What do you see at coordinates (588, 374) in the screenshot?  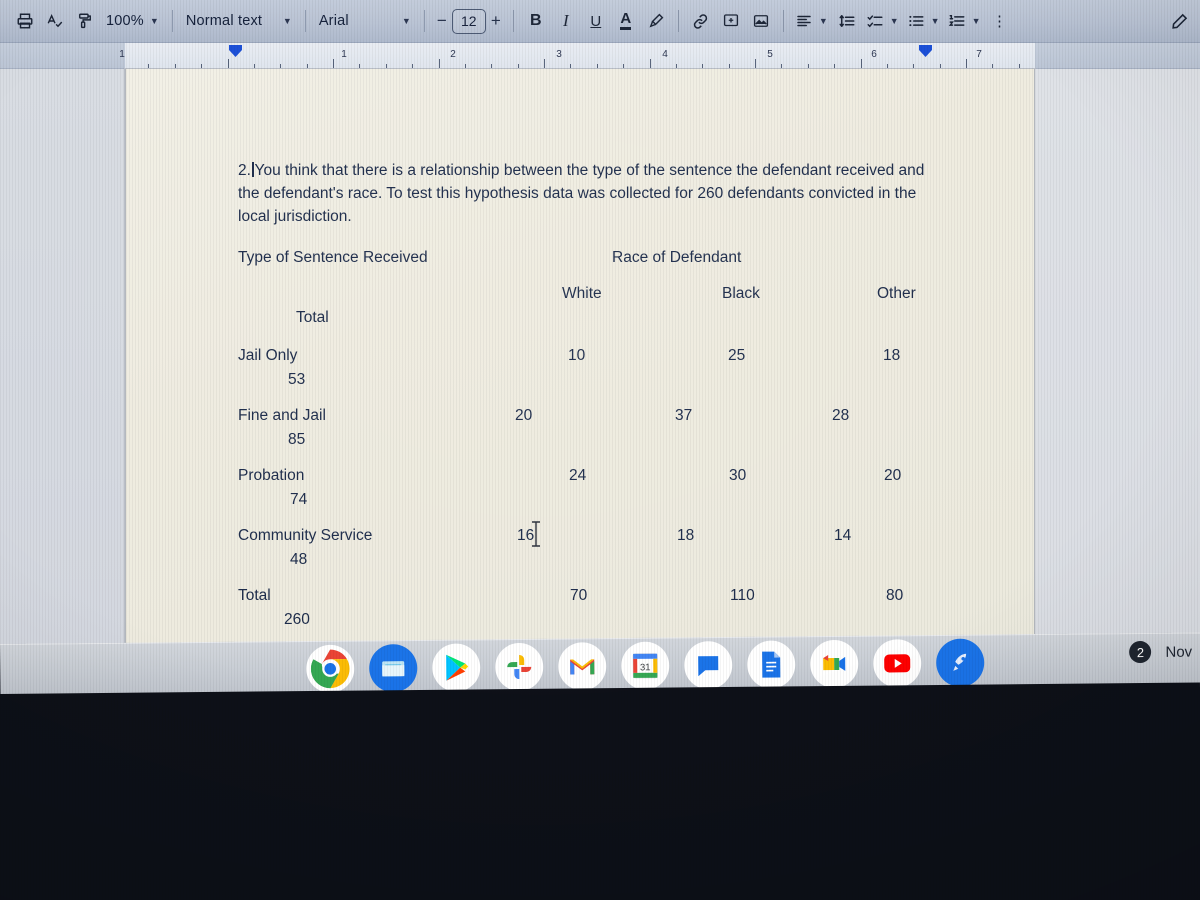 I see `table-row: Jail Only 10 25 18 53` at bounding box center [588, 374].